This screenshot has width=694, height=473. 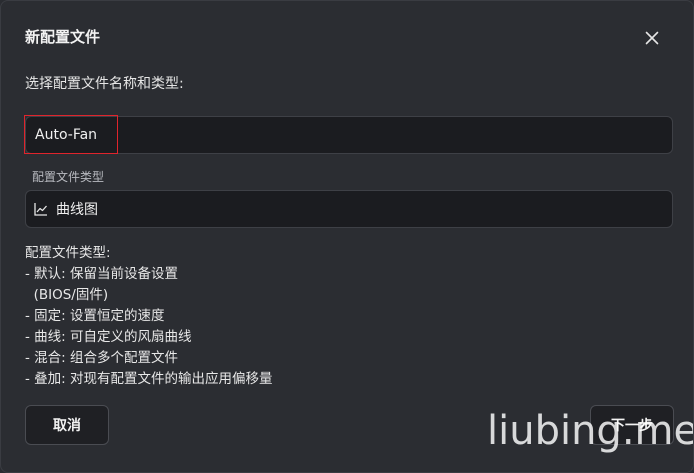 I want to click on profile-type-select: 曲线图, so click(x=349, y=209).